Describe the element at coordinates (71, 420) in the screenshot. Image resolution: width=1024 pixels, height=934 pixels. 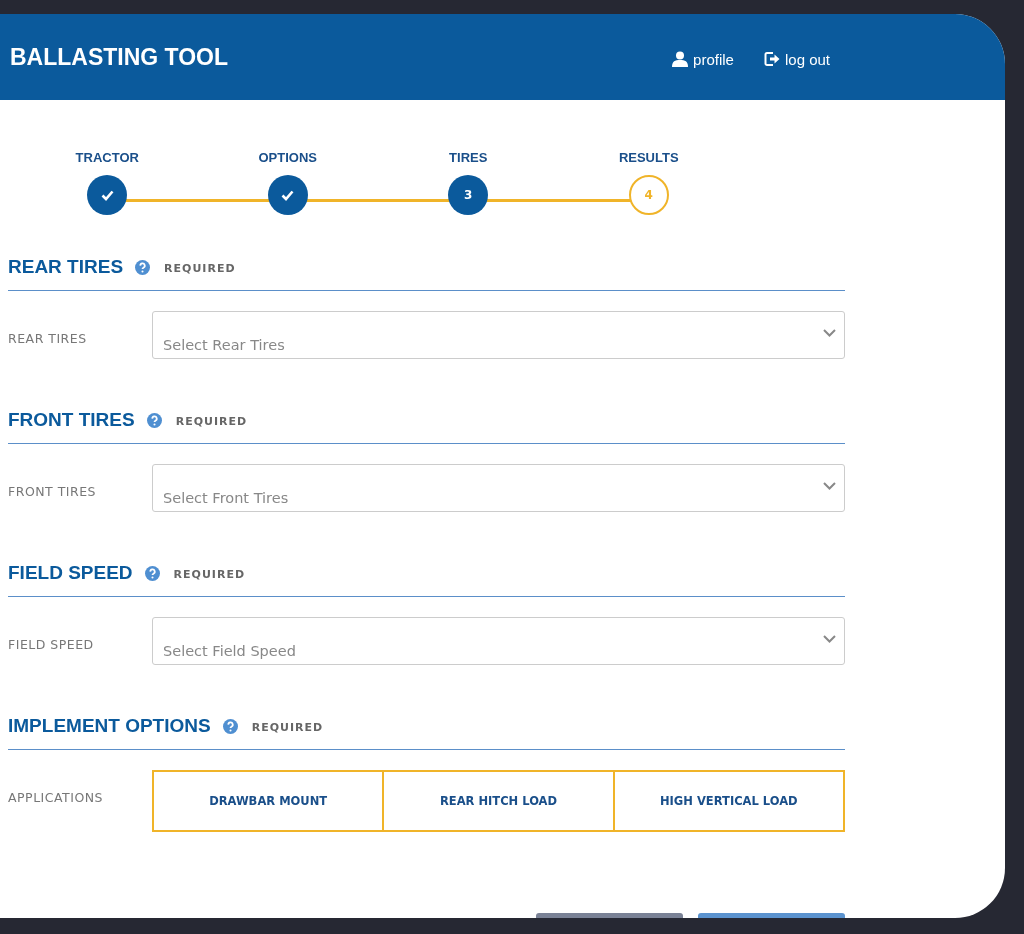
I see `section-title: FRONT TIRES` at that location.